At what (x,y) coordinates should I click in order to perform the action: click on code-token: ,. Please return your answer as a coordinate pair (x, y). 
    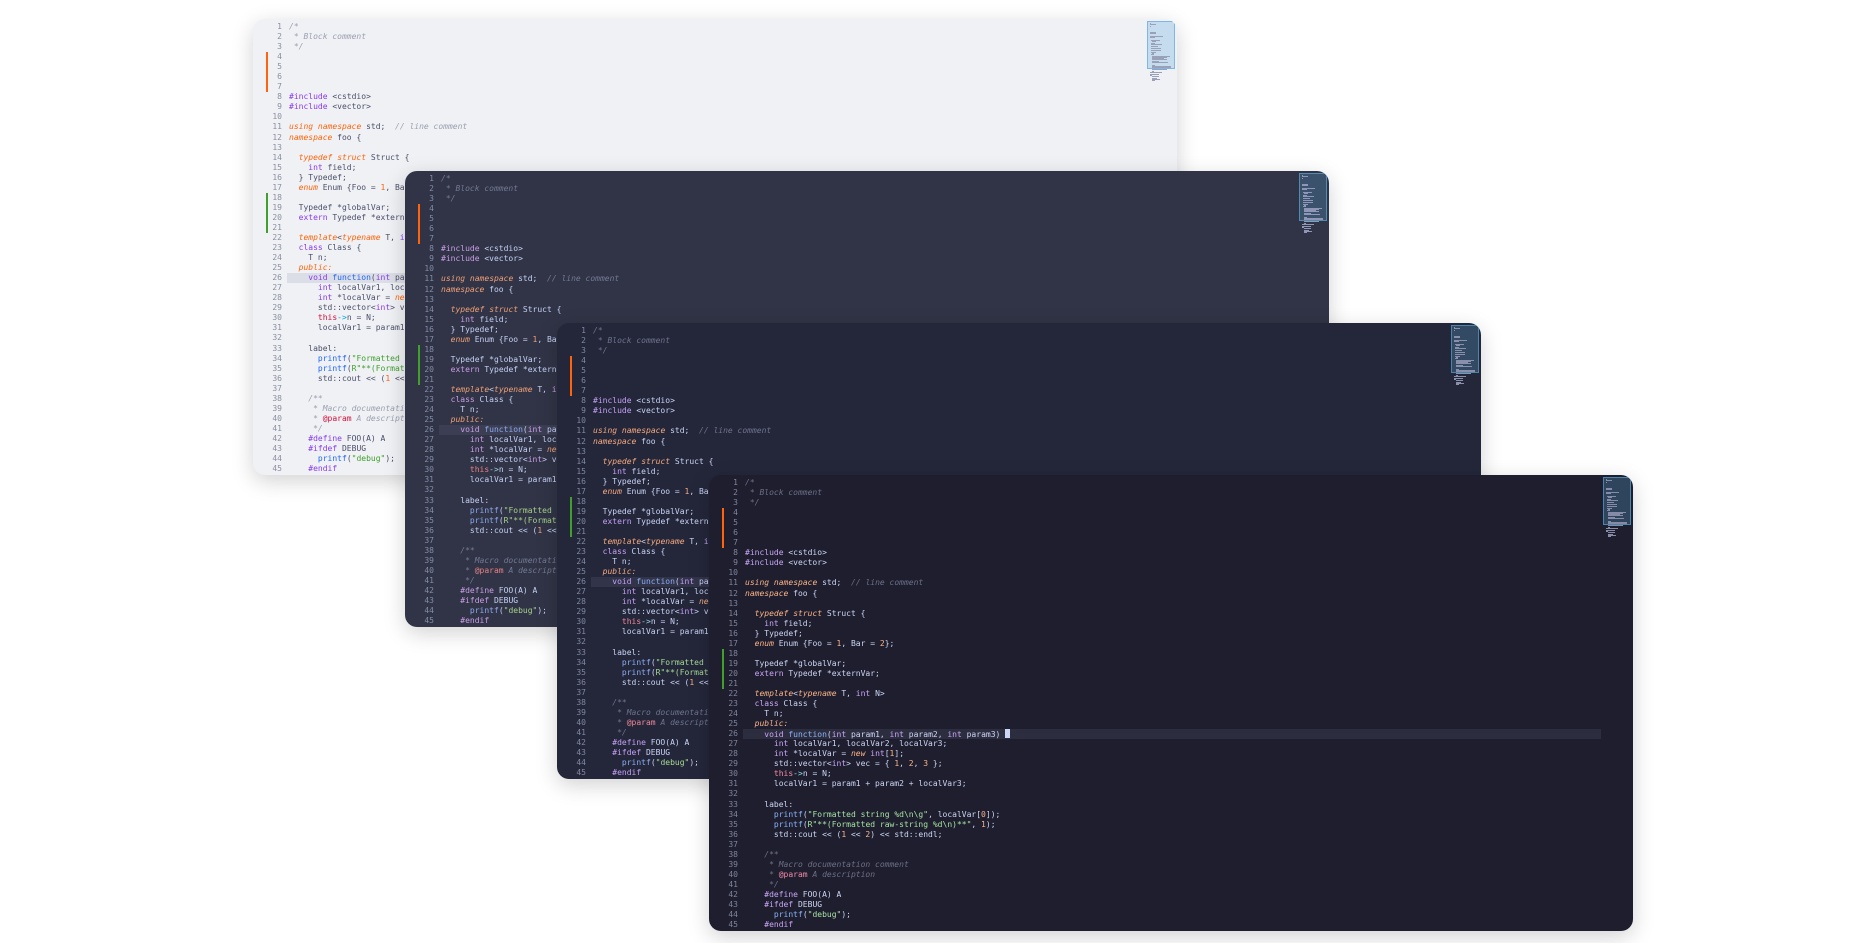
    Looking at the image, I should click on (976, 824).